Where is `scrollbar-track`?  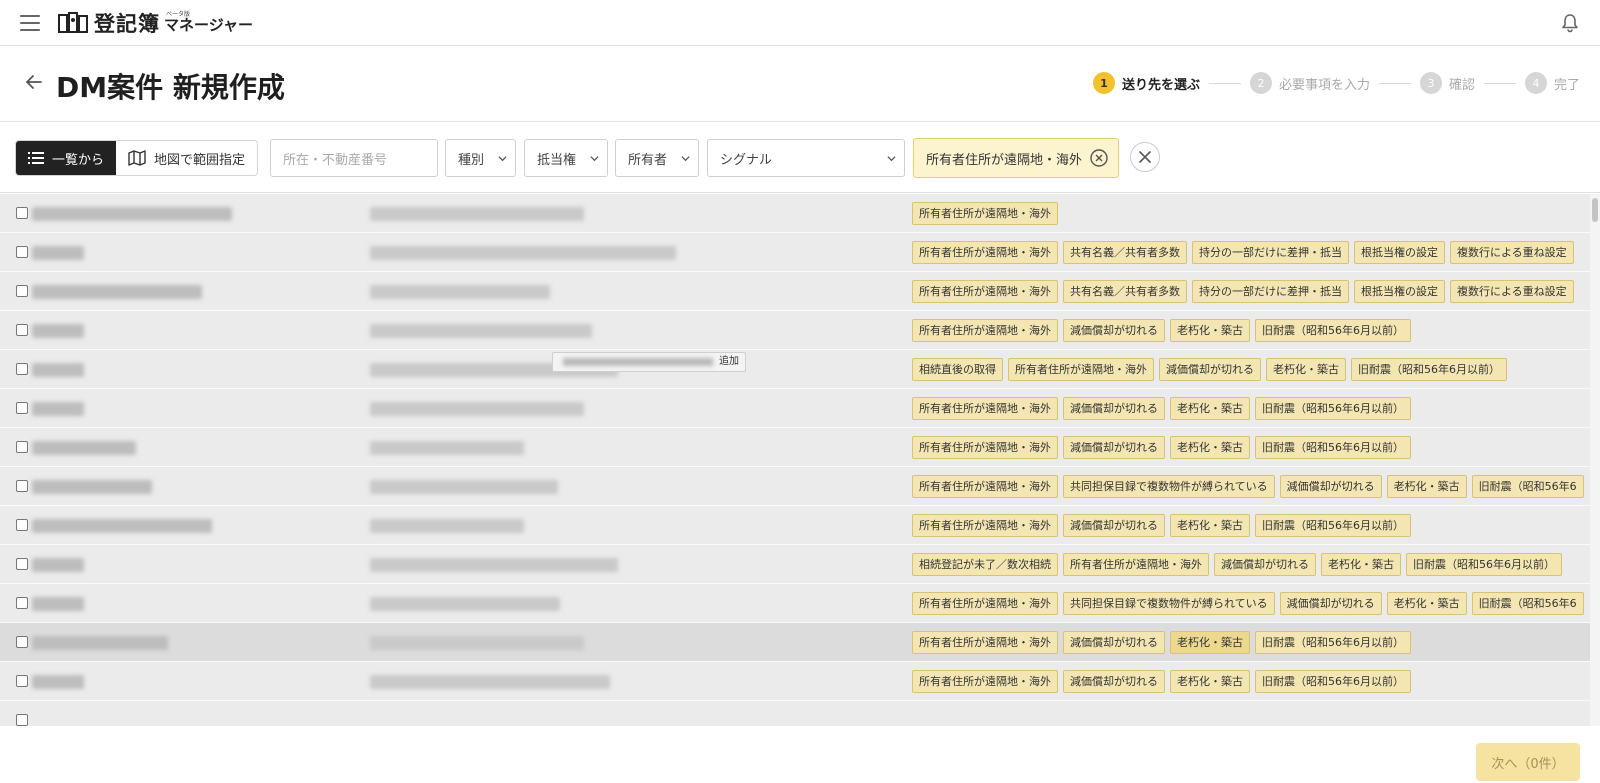
scrollbar-track is located at coordinates (1595, 460).